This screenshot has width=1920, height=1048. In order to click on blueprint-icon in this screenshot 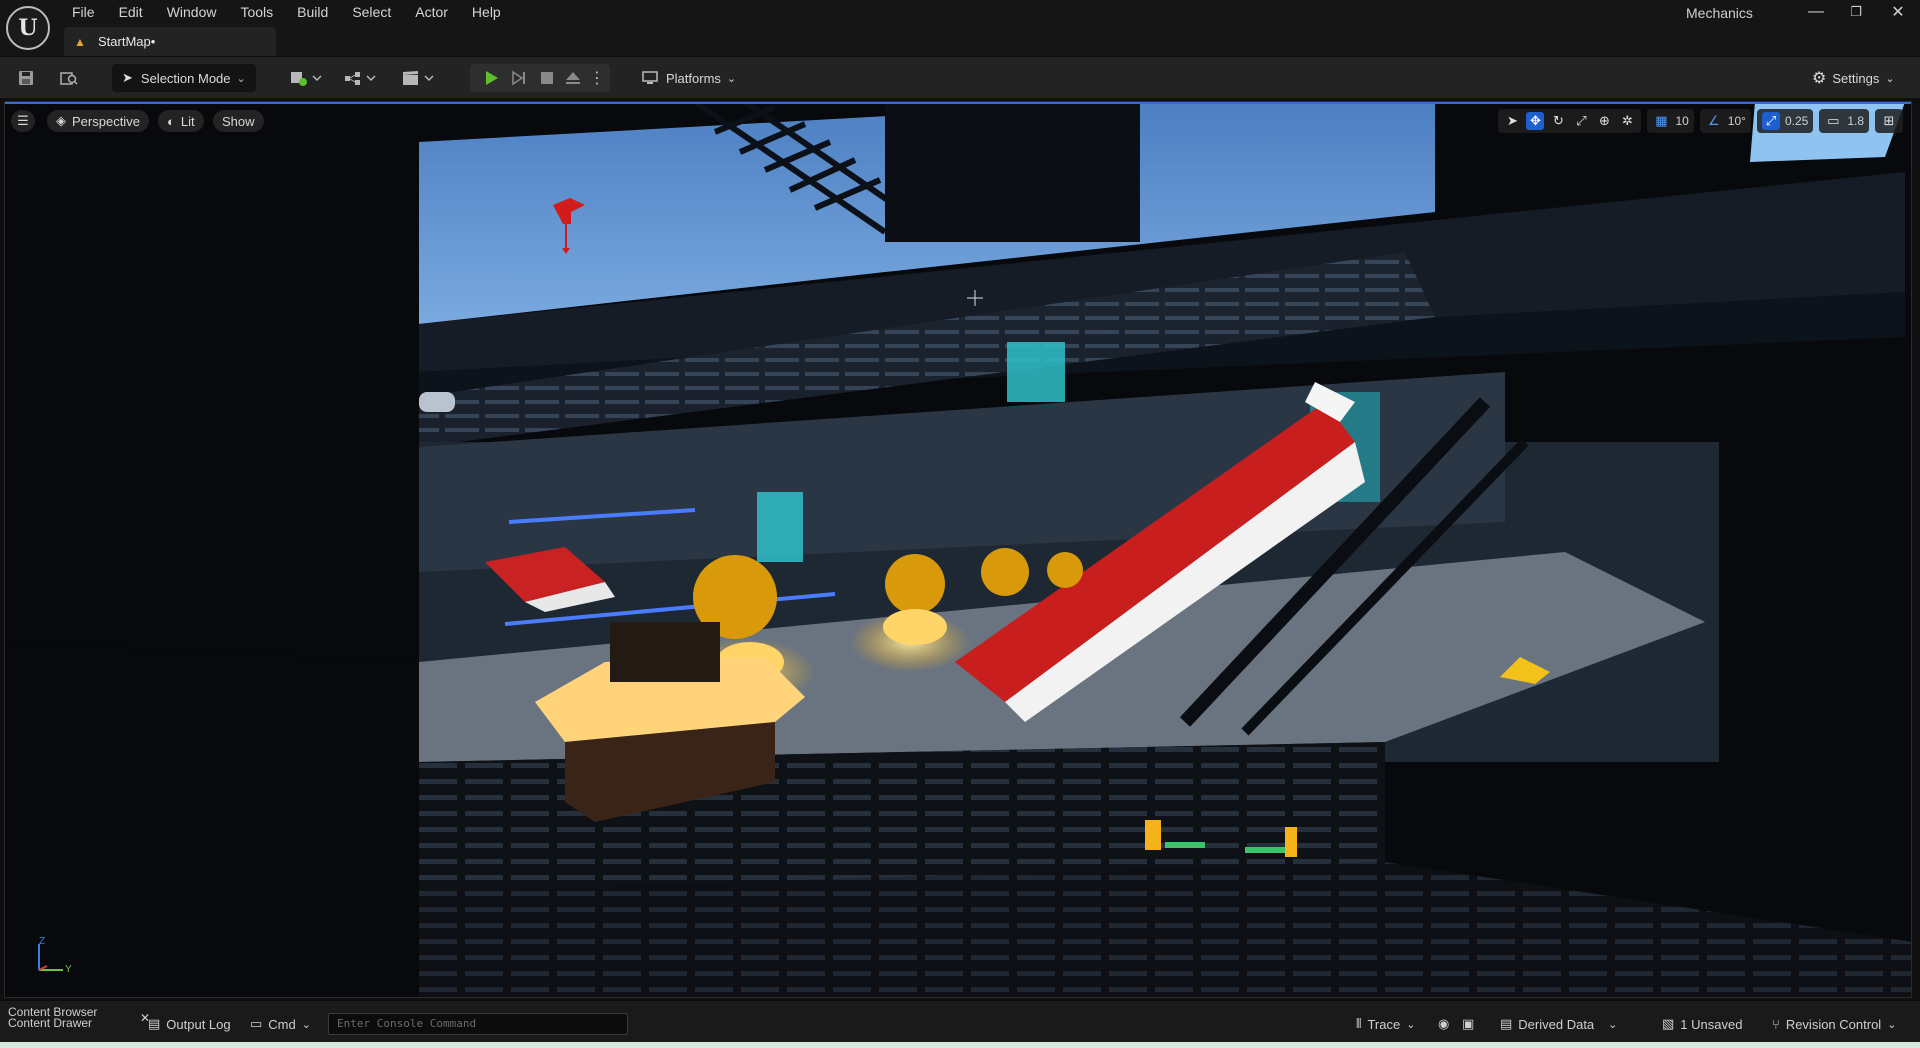, I will do `click(360, 78)`.